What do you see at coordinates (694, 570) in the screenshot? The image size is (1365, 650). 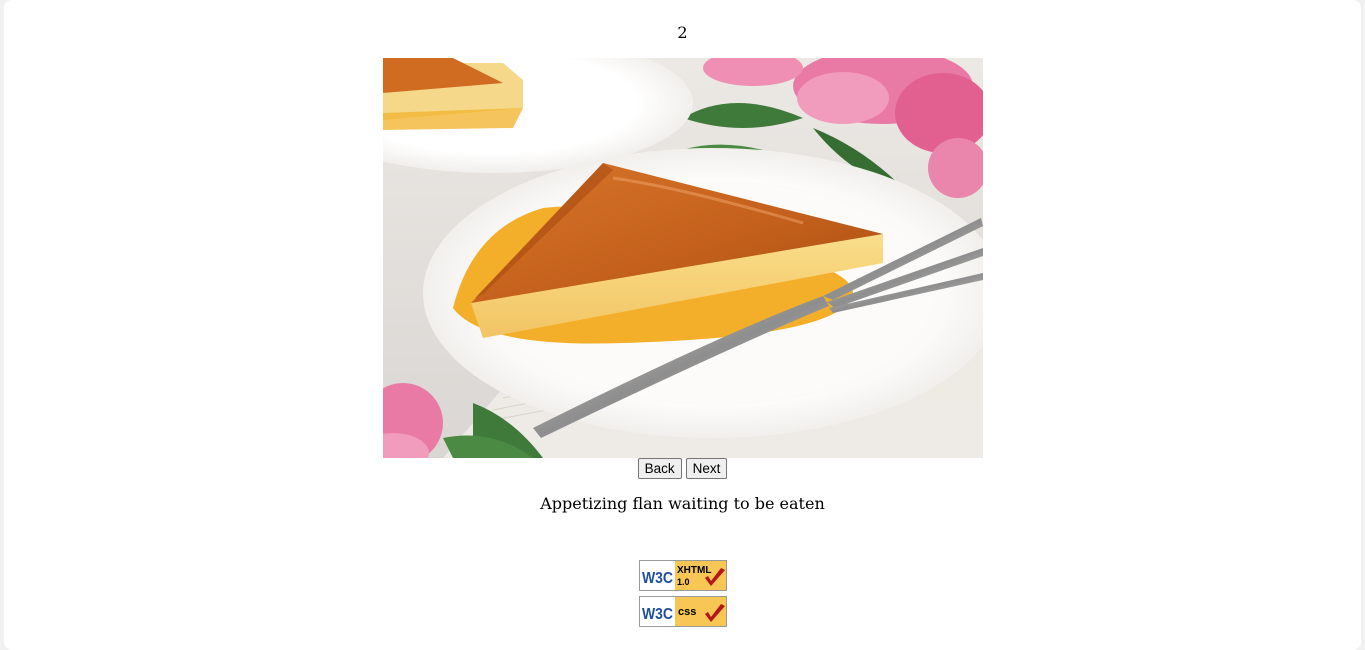 I see `xhtml-label: XHTML` at bounding box center [694, 570].